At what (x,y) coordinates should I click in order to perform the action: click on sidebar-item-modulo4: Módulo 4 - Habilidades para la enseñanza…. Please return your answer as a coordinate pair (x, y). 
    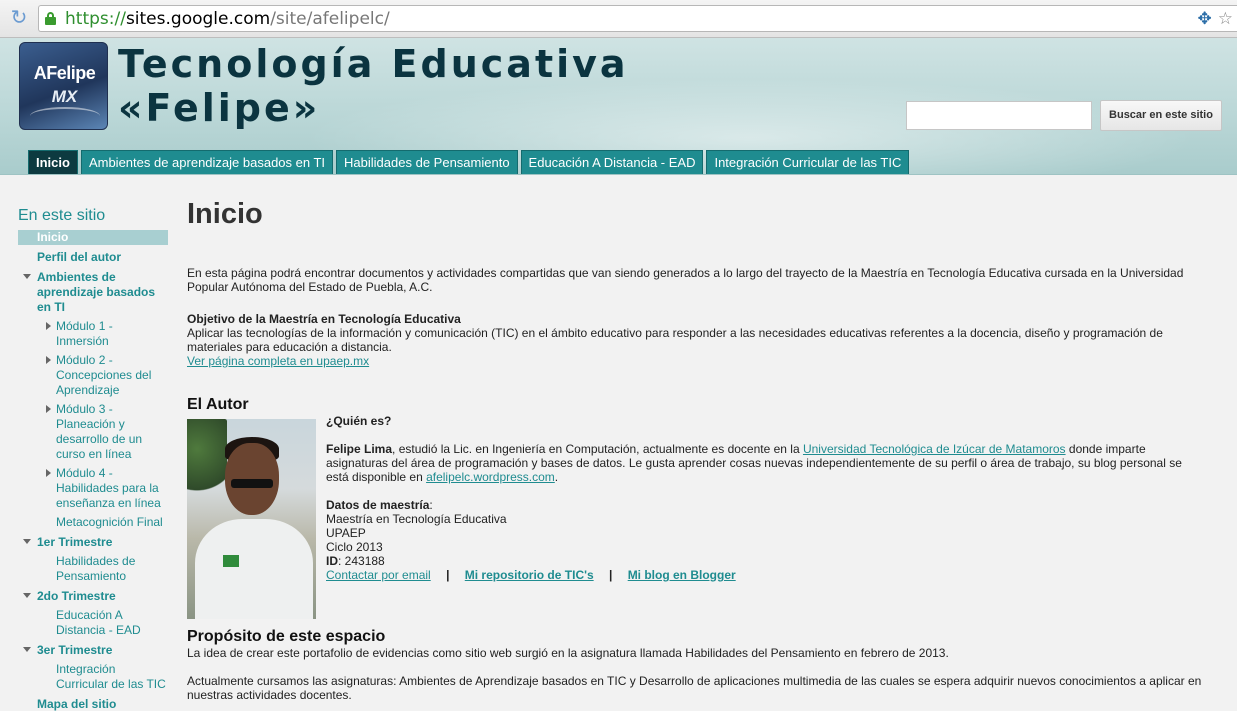
    Looking at the image, I should click on (93, 488).